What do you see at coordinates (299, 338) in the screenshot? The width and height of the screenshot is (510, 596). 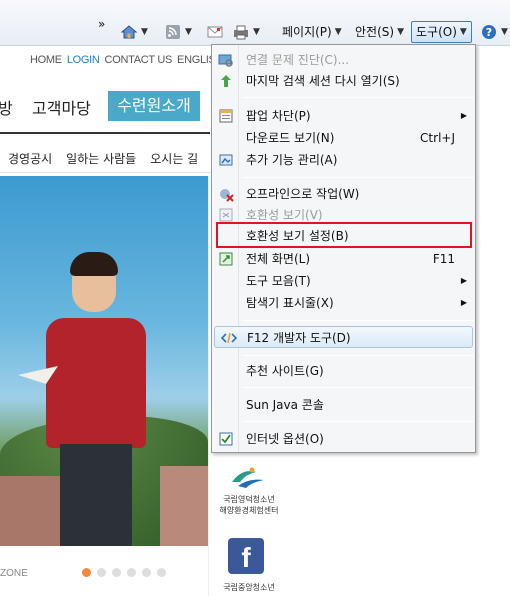 I see `menu-item-label: F12 개발자 도구(D)` at bounding box center [299, 338].